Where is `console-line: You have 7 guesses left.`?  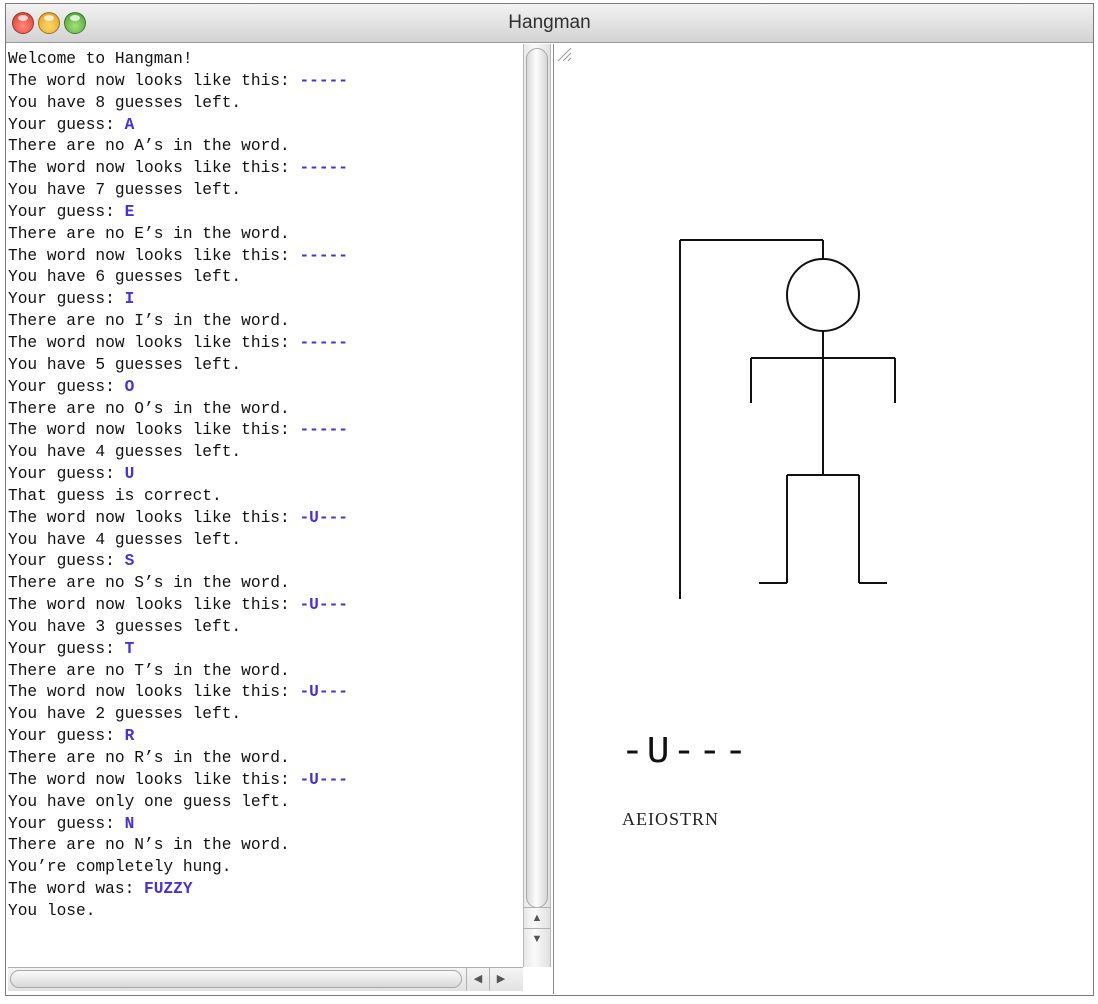
console-line: You have 7 guesses left. is located at coordinates (263, 191).